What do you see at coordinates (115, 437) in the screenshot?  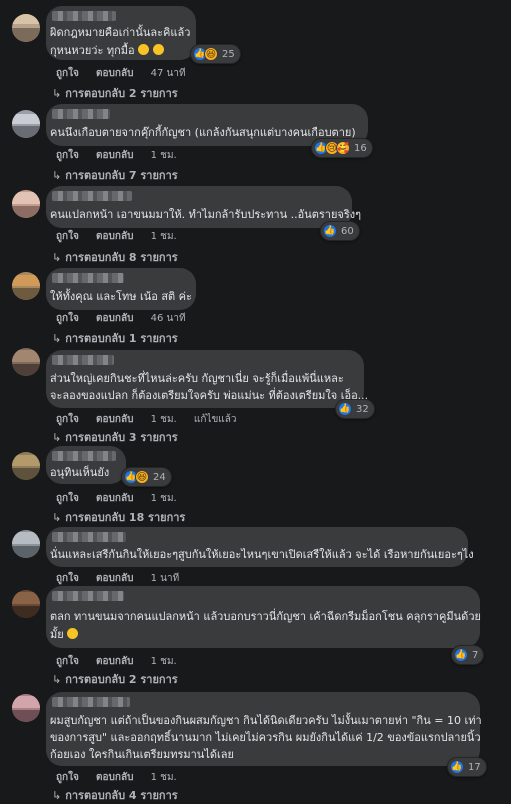 I see `view-replies-link: ↳ การตอบกลับ 3 รายการ` at bounding box center [115, 437].